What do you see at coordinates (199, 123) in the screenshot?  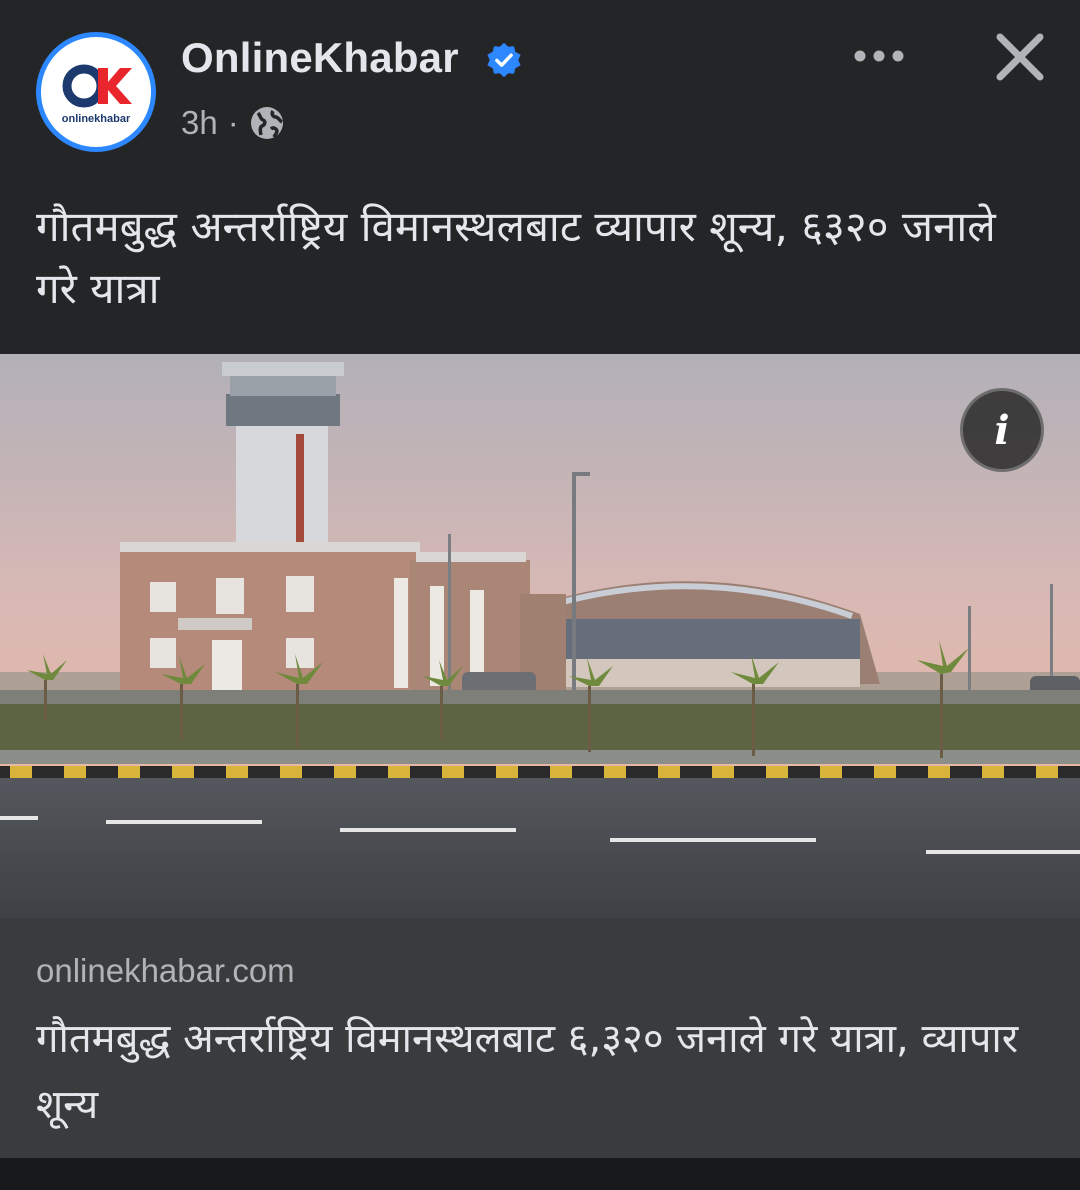 I see `post-time: 3h` at bounding box center [199, 123].